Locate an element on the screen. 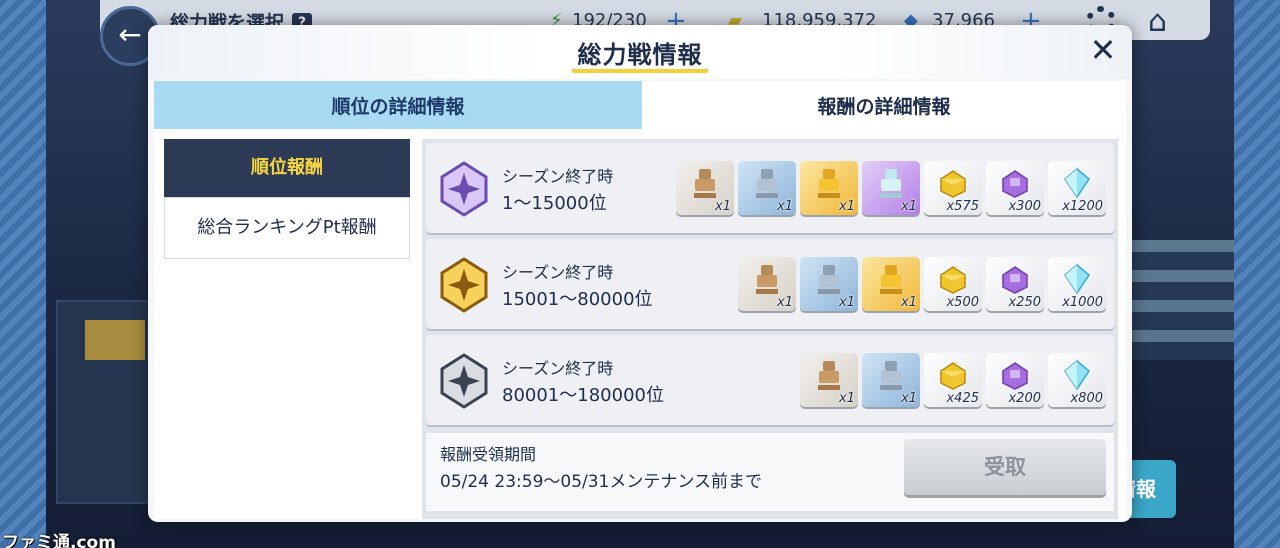 This screenshot has width=1280, height=548. close-button: ✕ is located at coordinates (1103, 50).